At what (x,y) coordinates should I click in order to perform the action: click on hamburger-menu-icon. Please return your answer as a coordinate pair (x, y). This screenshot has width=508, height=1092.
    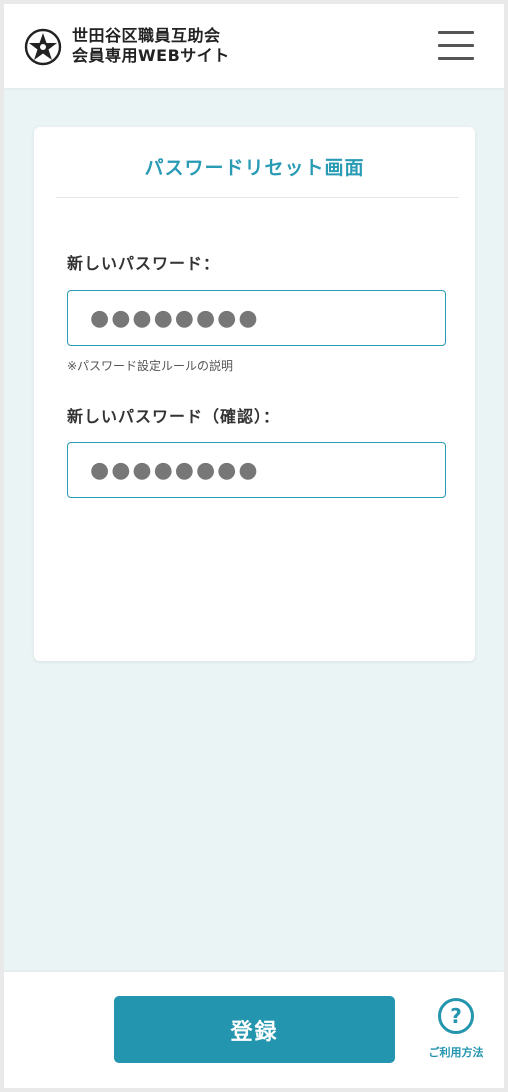
    Looking at the image, I should click on (456, 46).